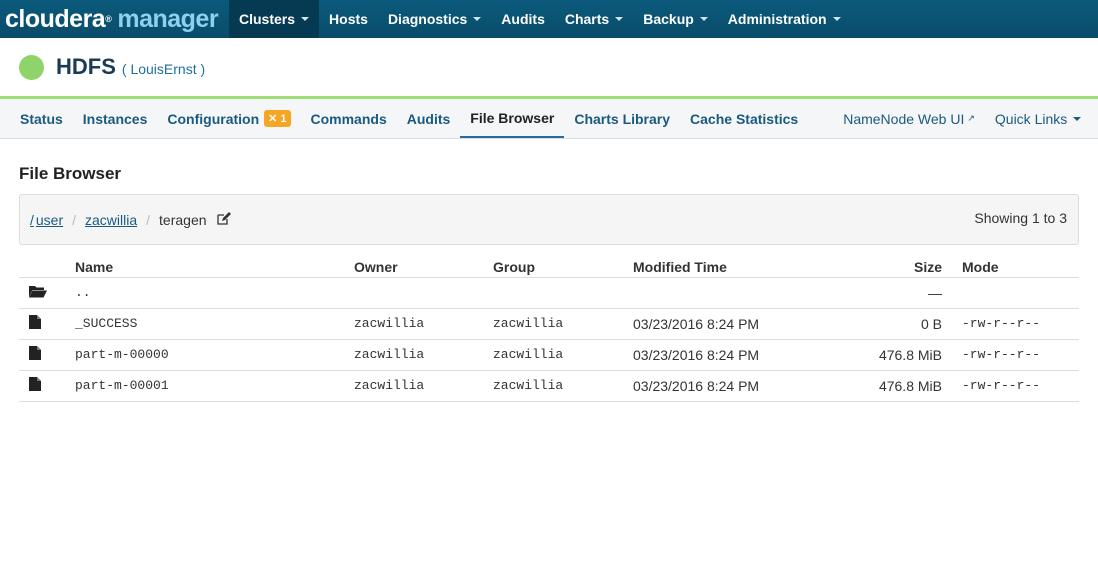 This screenshot has width=1098, height=561. I want to click on nav-diagnostics-label: Diagnostics, so click(427, 19).